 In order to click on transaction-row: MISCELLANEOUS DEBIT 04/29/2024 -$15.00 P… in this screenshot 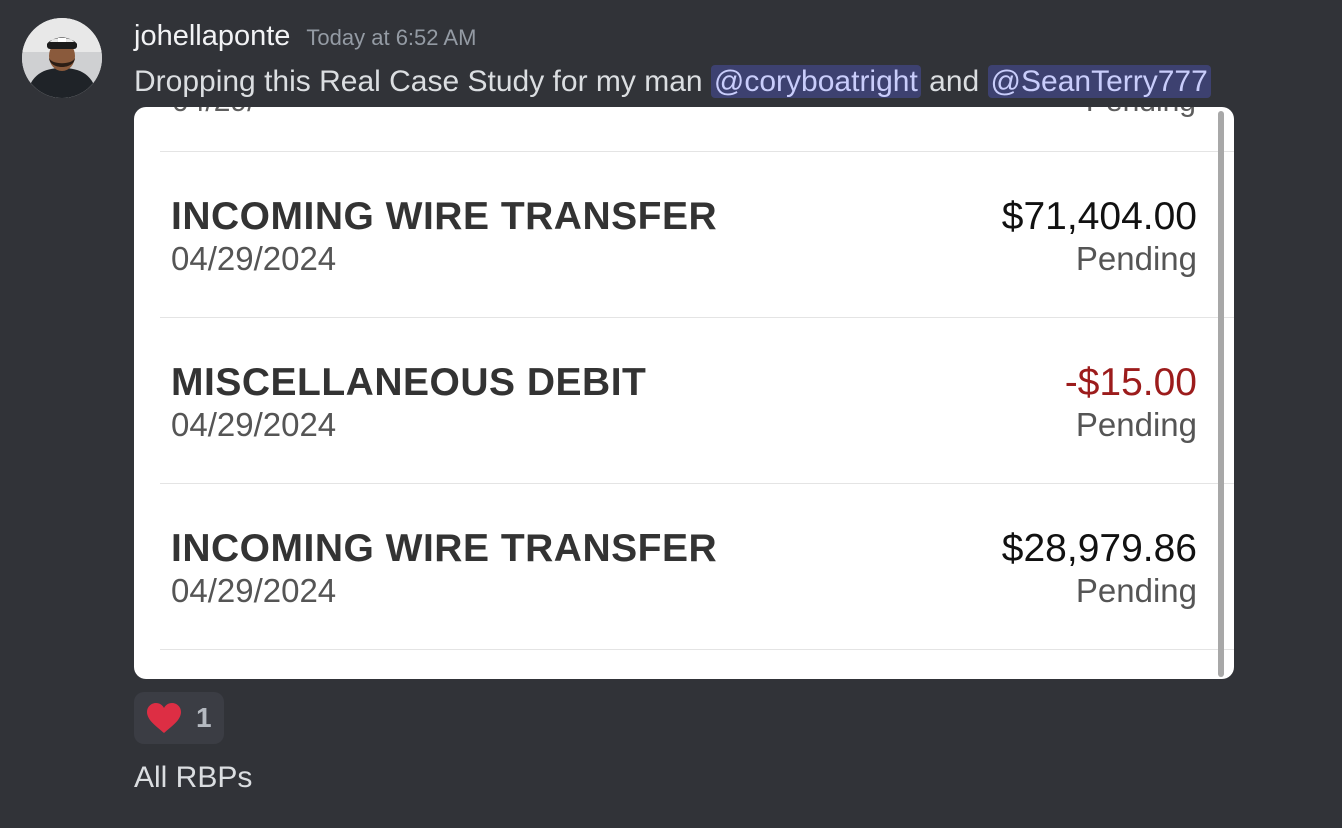, I will do `click(684, 421)`.